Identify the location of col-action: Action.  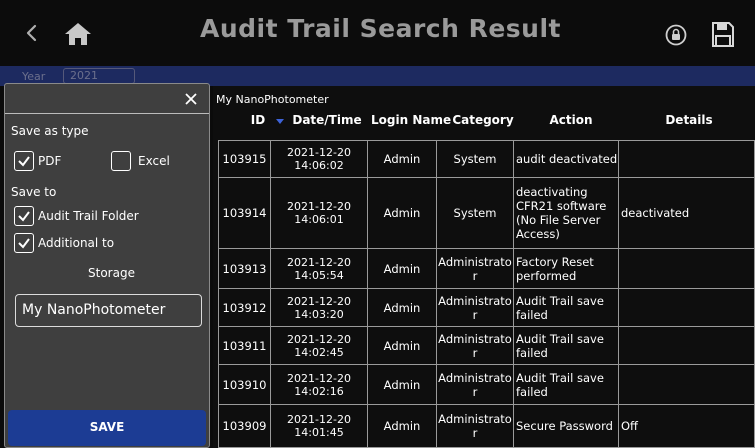
(571, 120).